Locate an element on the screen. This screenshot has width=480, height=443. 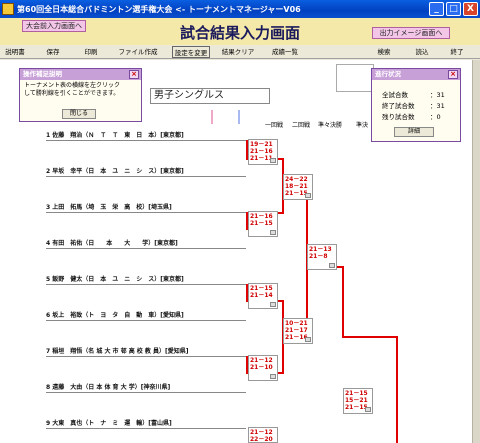
change-settings-button: 設定を変更 is located at coordinates (191, 52).